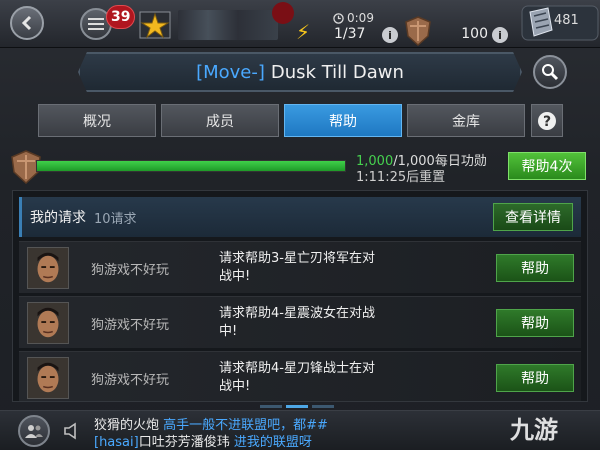  Describe the element at coordinates (338, 18) in the screenshot. I see `clock-icon` at that location.